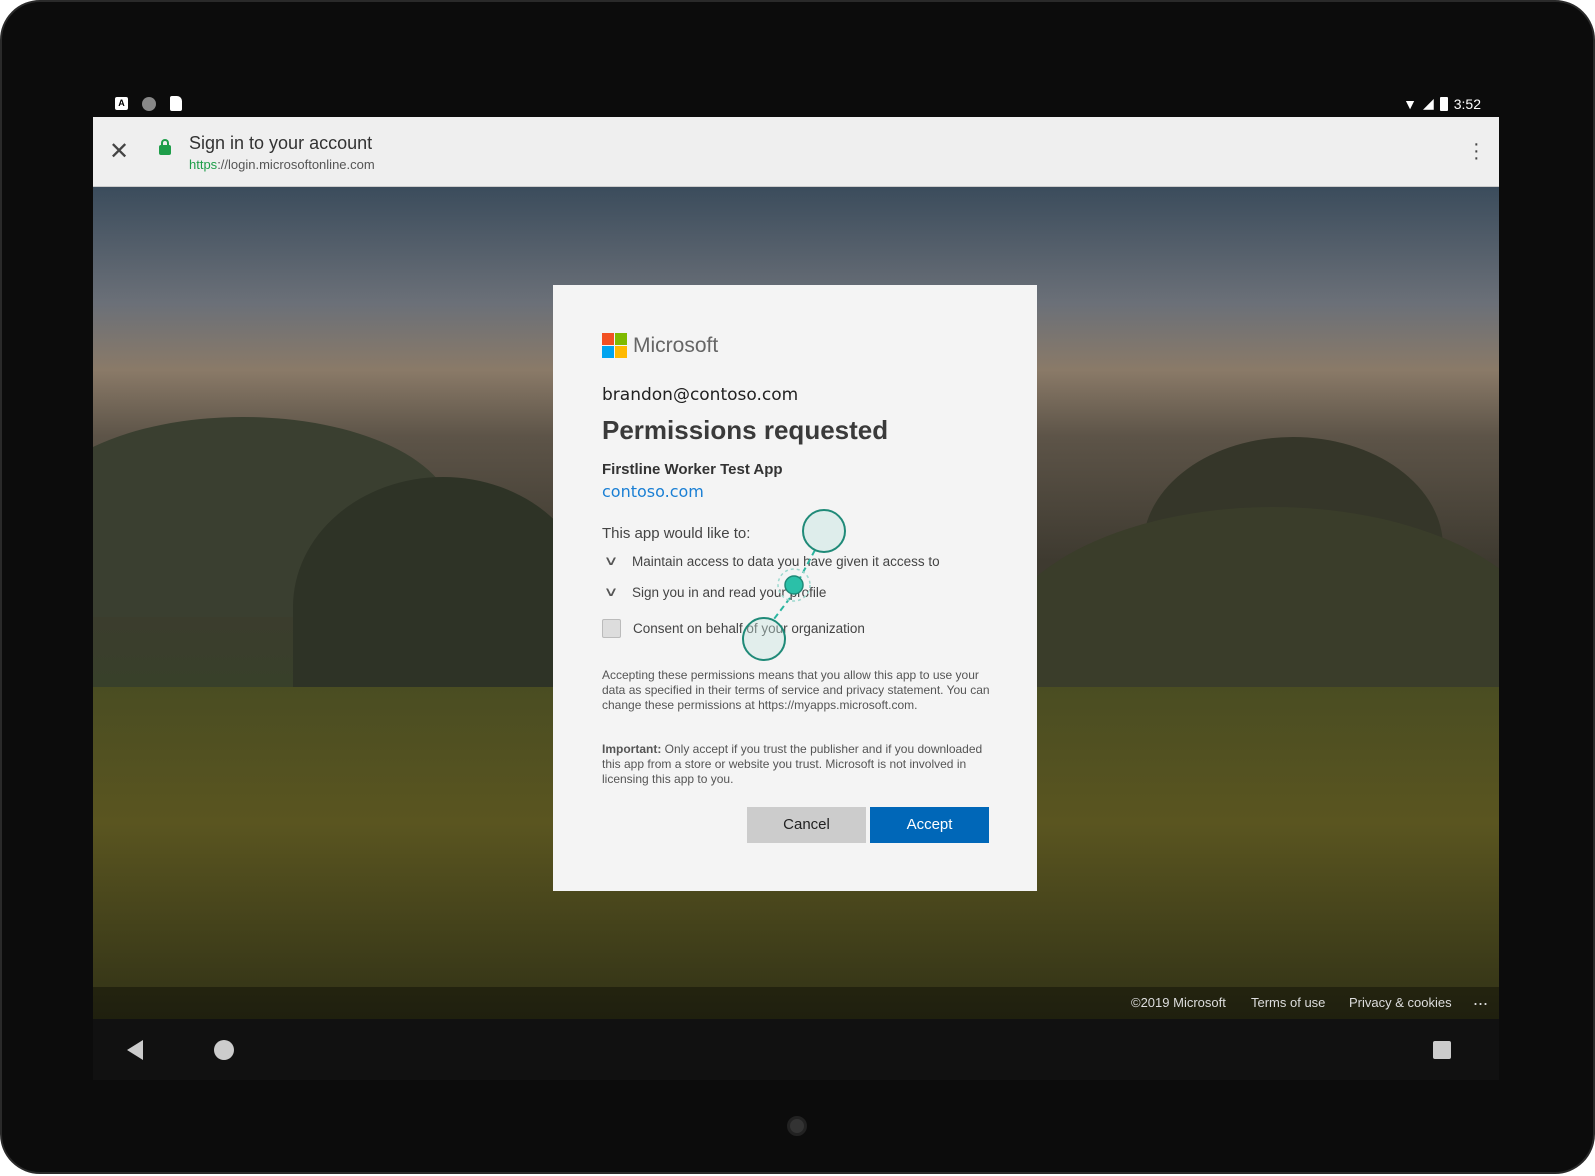 Image resolution: width=1595 pixels, height=1176 pixels. Describe the element at coordinates (1442, 1050) in the screenshot. I see `recent-apps-icon` at that location.